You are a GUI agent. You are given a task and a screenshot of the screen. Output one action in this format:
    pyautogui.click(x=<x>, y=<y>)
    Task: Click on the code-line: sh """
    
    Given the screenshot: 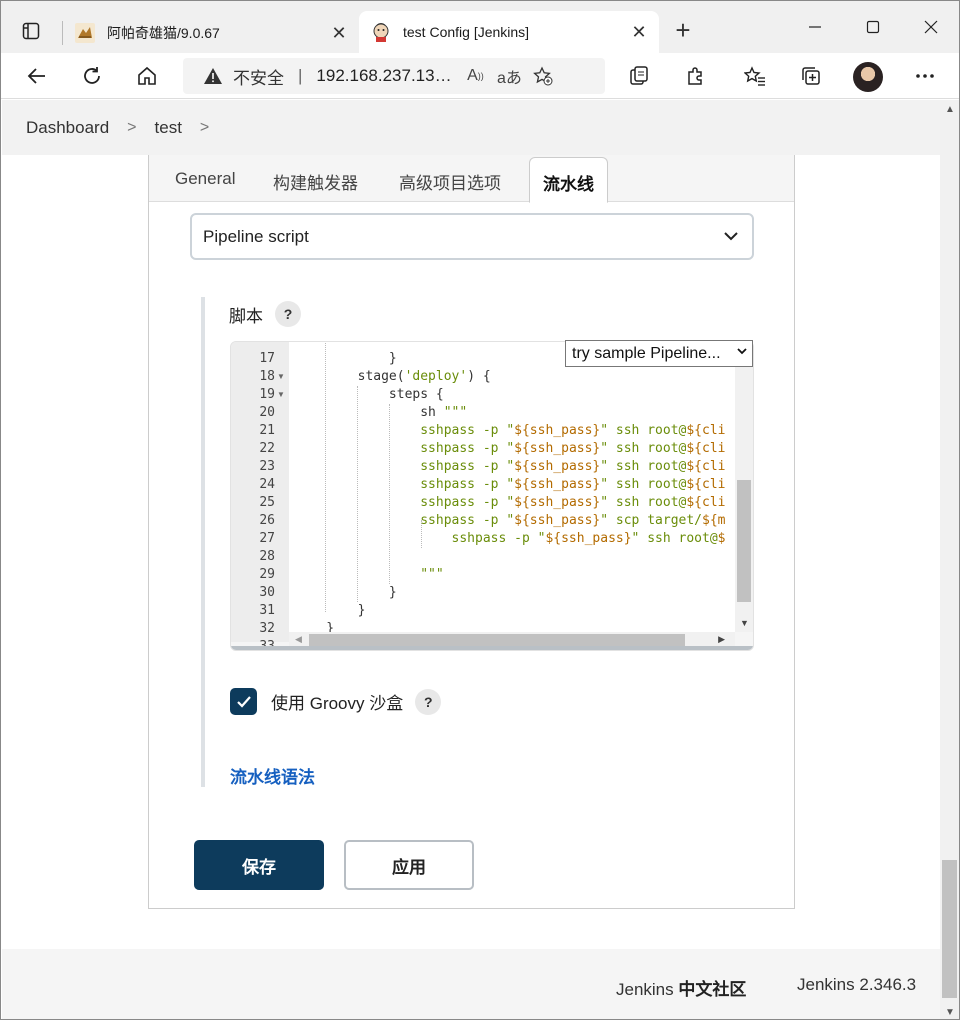 What is the action you would take?
    pyautogui.click(x=381, y=413)
    